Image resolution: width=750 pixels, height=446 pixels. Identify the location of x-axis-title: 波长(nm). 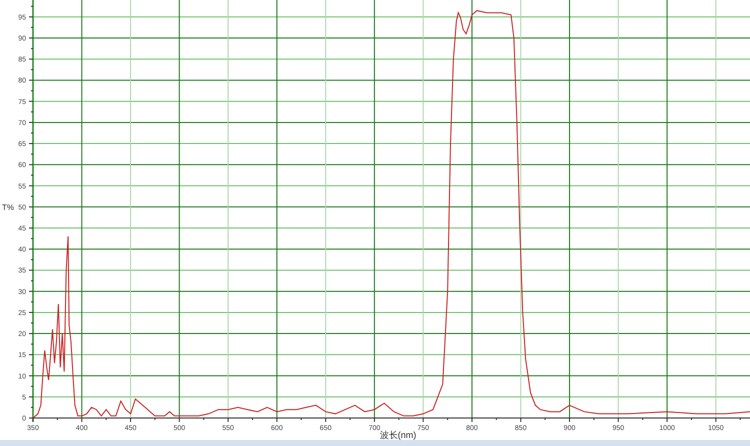
(398, 435).